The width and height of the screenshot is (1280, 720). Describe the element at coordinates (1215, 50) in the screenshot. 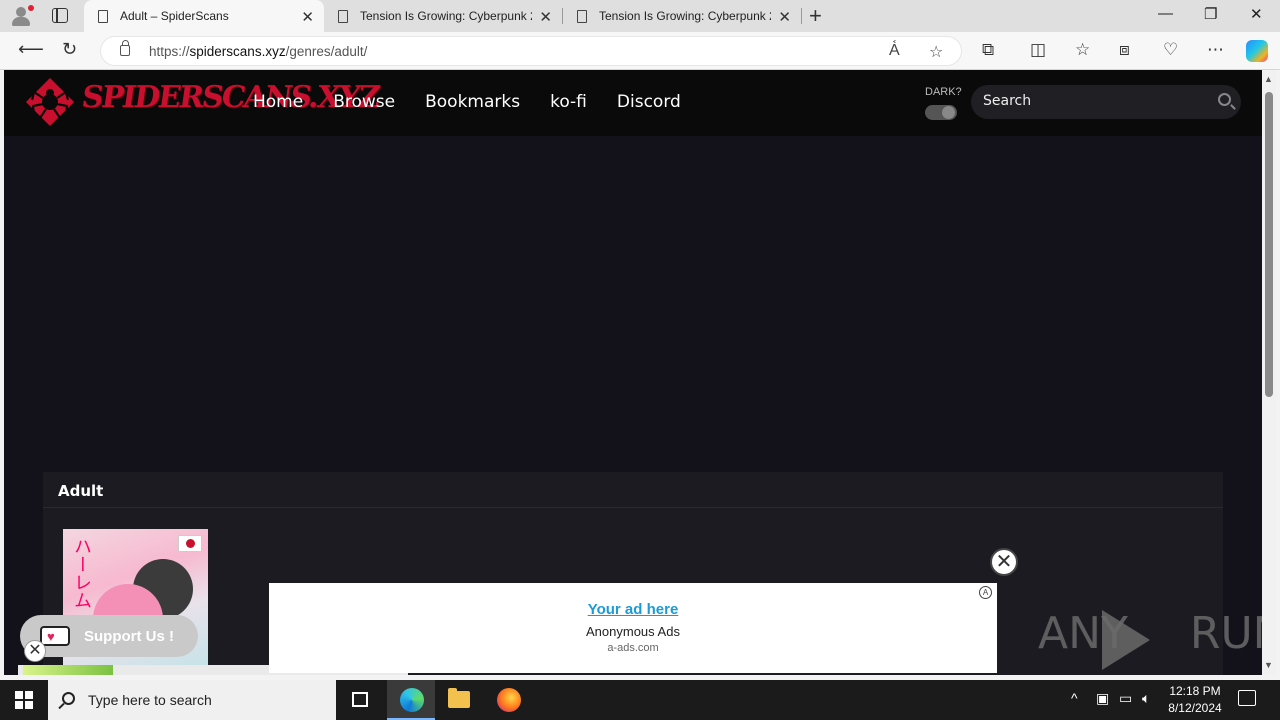

I see `more-menu-icon: ⋯` at that location.